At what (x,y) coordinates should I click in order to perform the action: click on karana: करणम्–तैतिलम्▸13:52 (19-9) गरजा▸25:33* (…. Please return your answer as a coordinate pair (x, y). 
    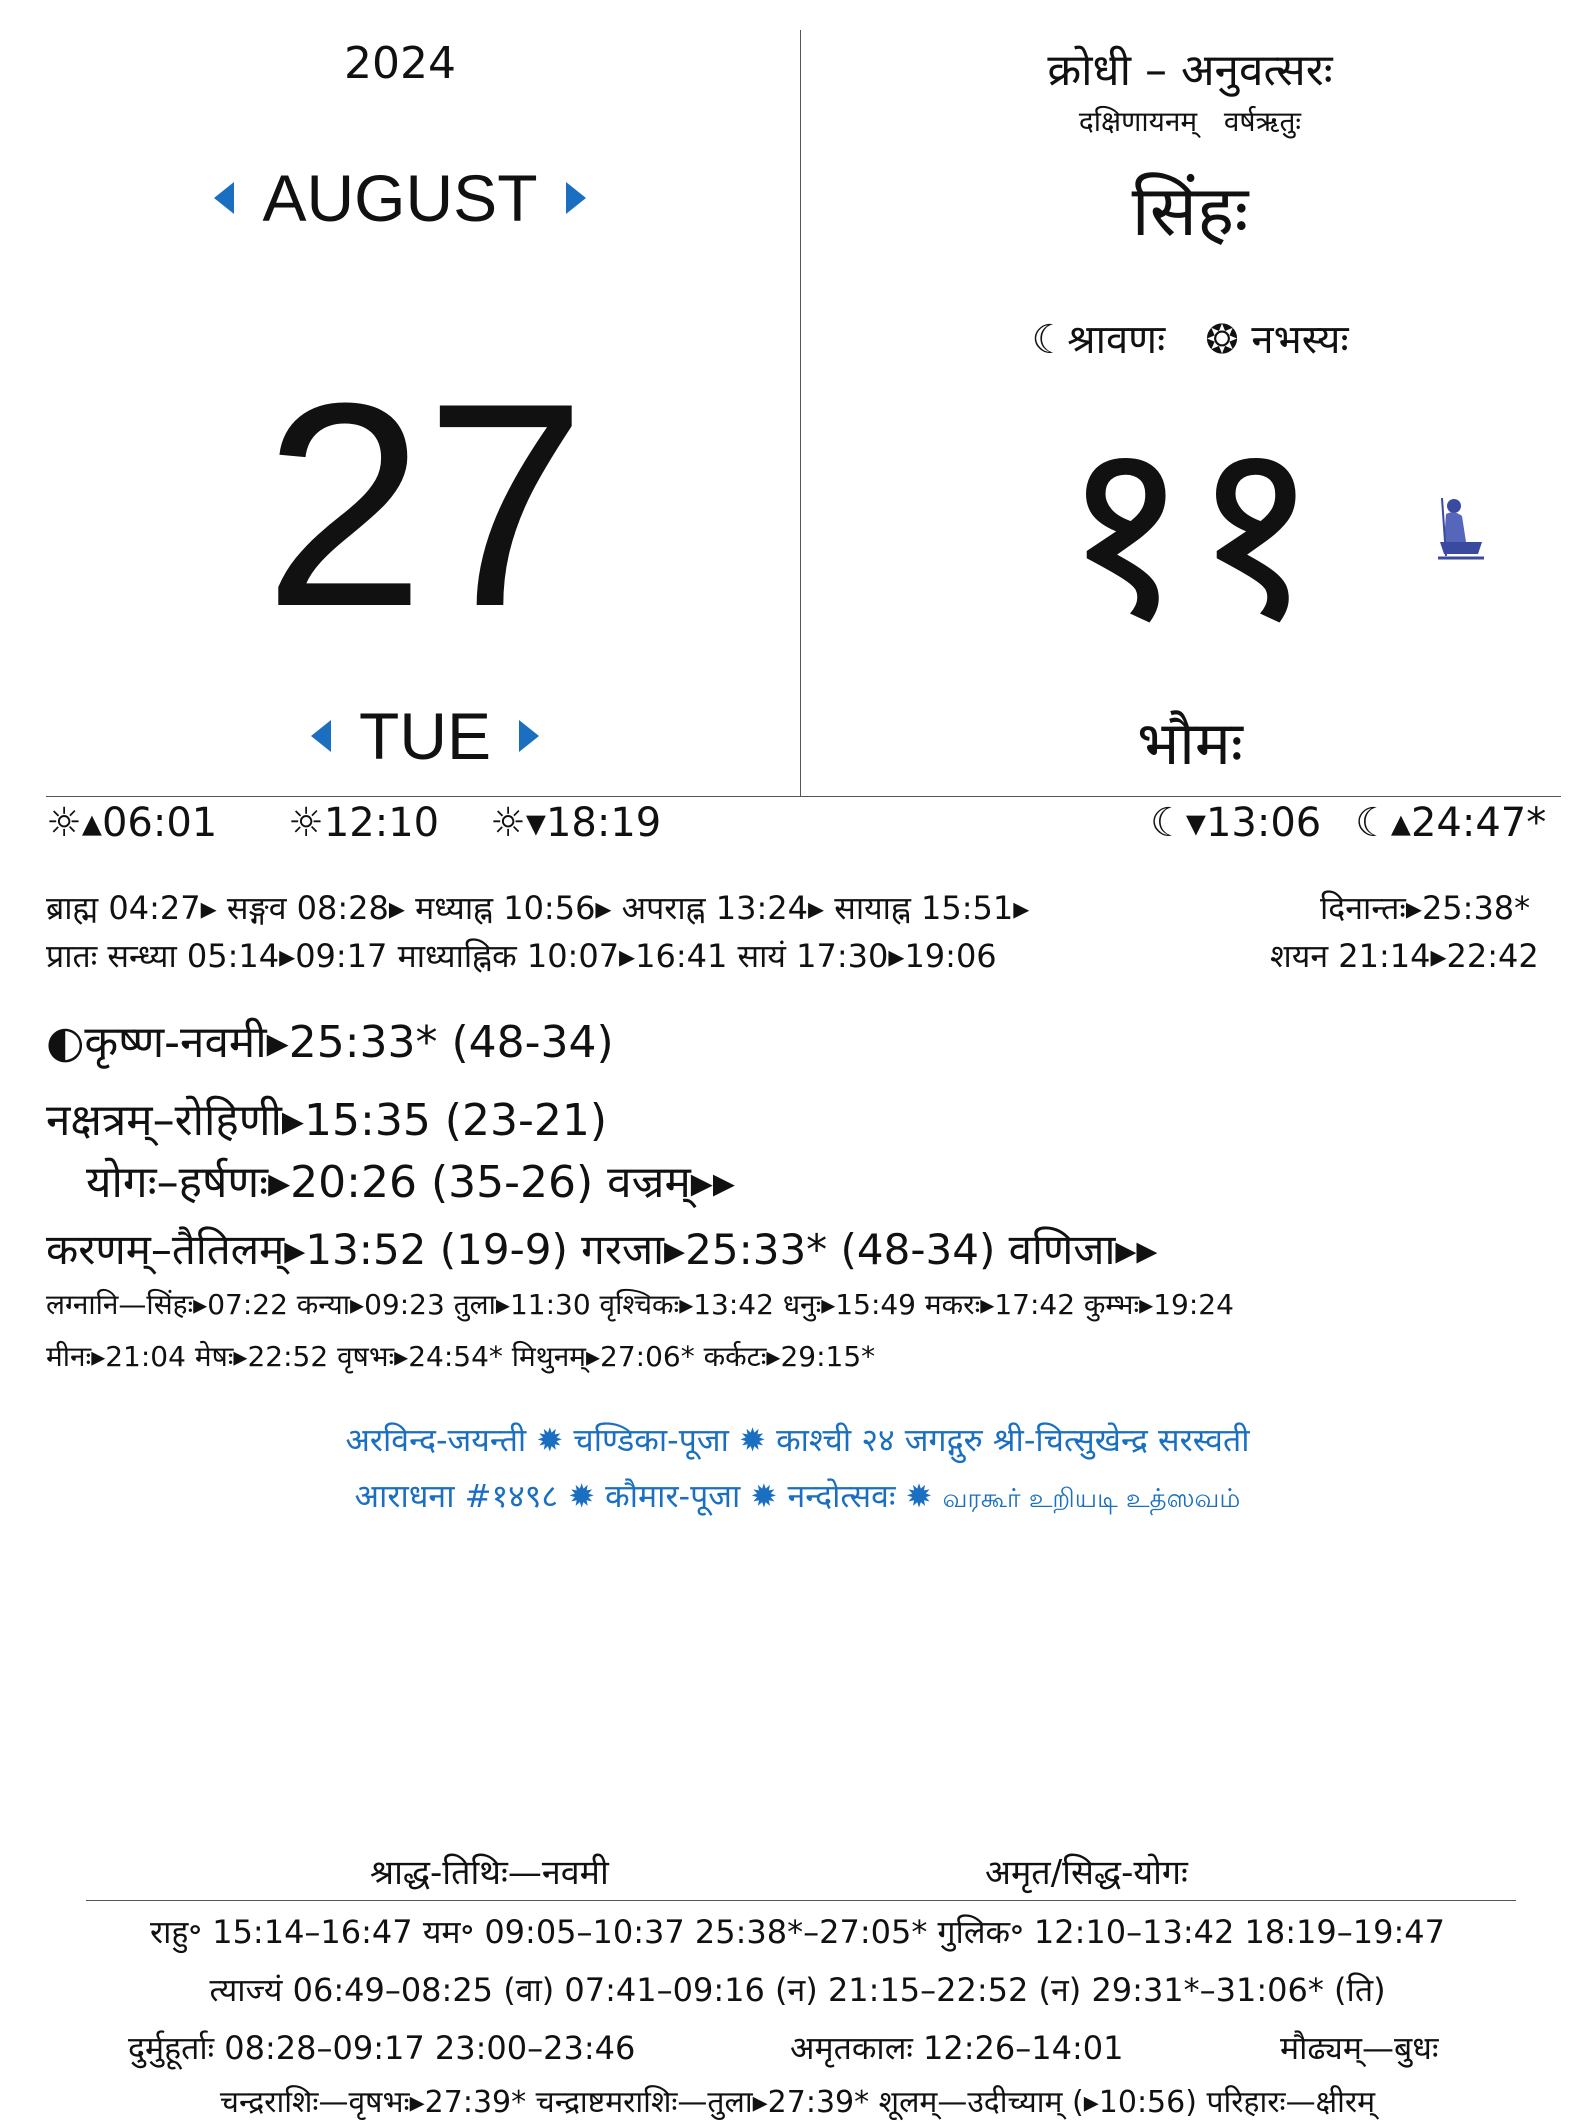
    Looking at the image, I should click on (602, 1249).